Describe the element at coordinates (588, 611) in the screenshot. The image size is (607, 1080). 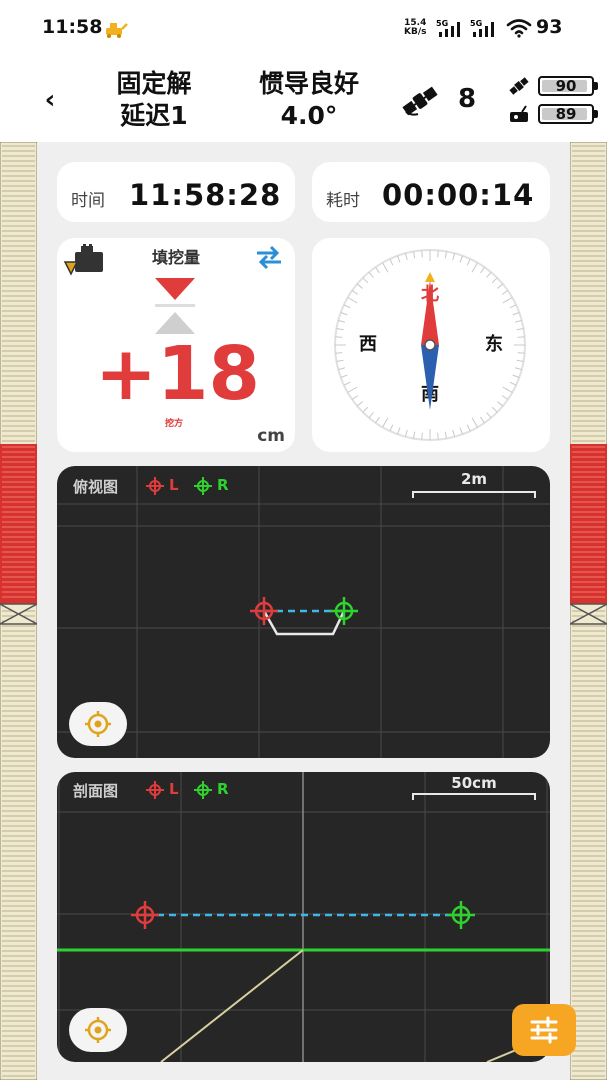
I see `right-depth-gauge` at that location.